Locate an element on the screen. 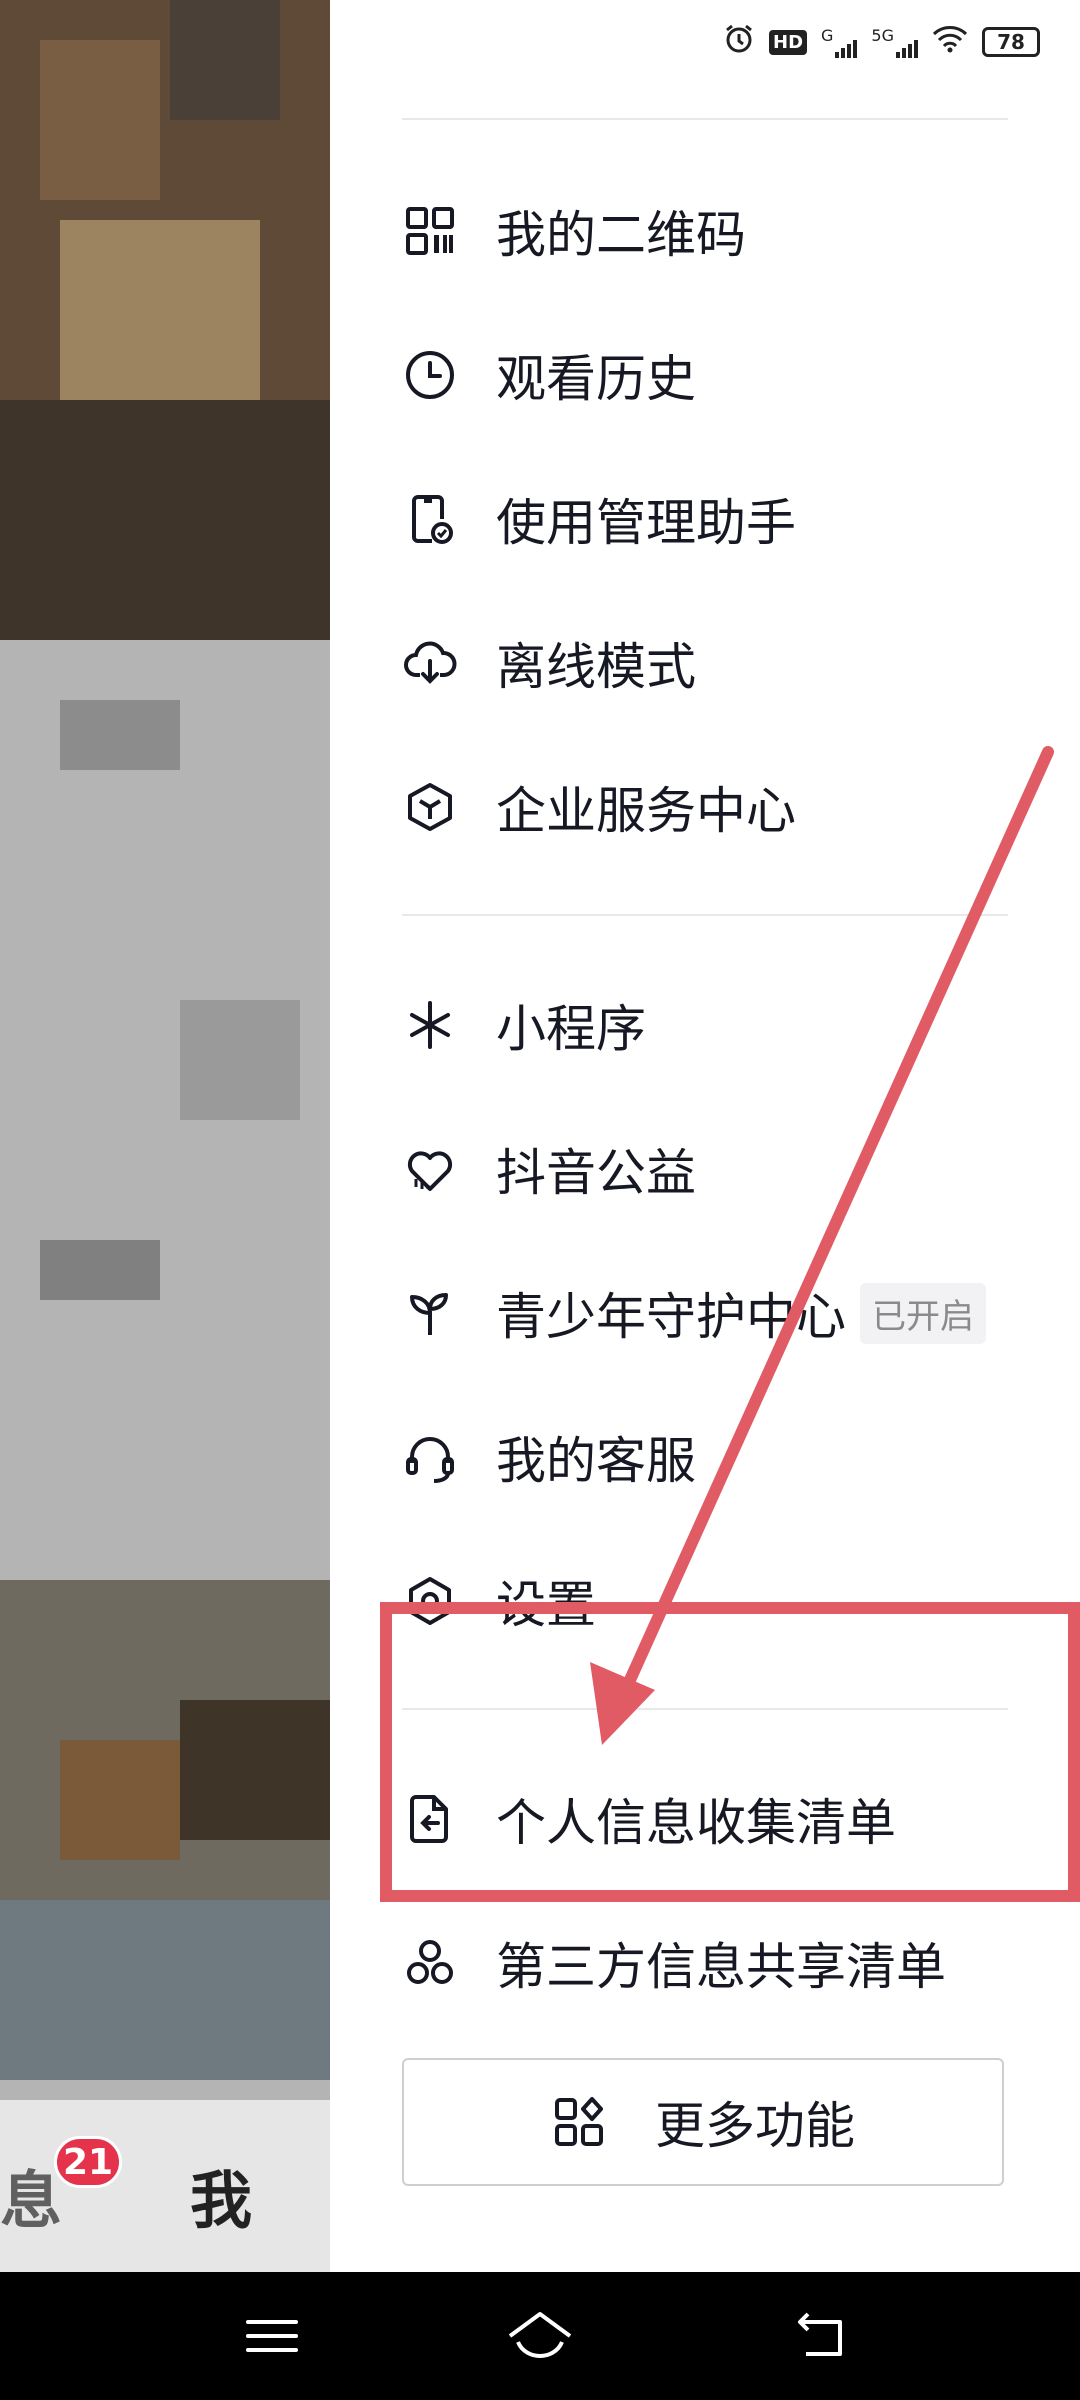  menu-label: 小程序 is located at coordinates (571, 1029).